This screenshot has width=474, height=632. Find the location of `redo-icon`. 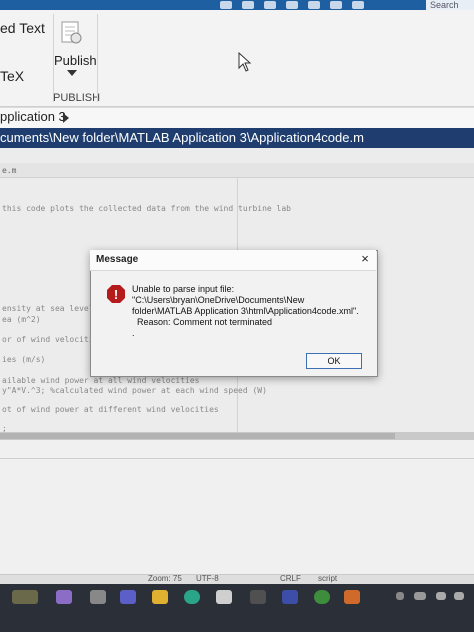

redo-icon is located at coordinates (336, 5).